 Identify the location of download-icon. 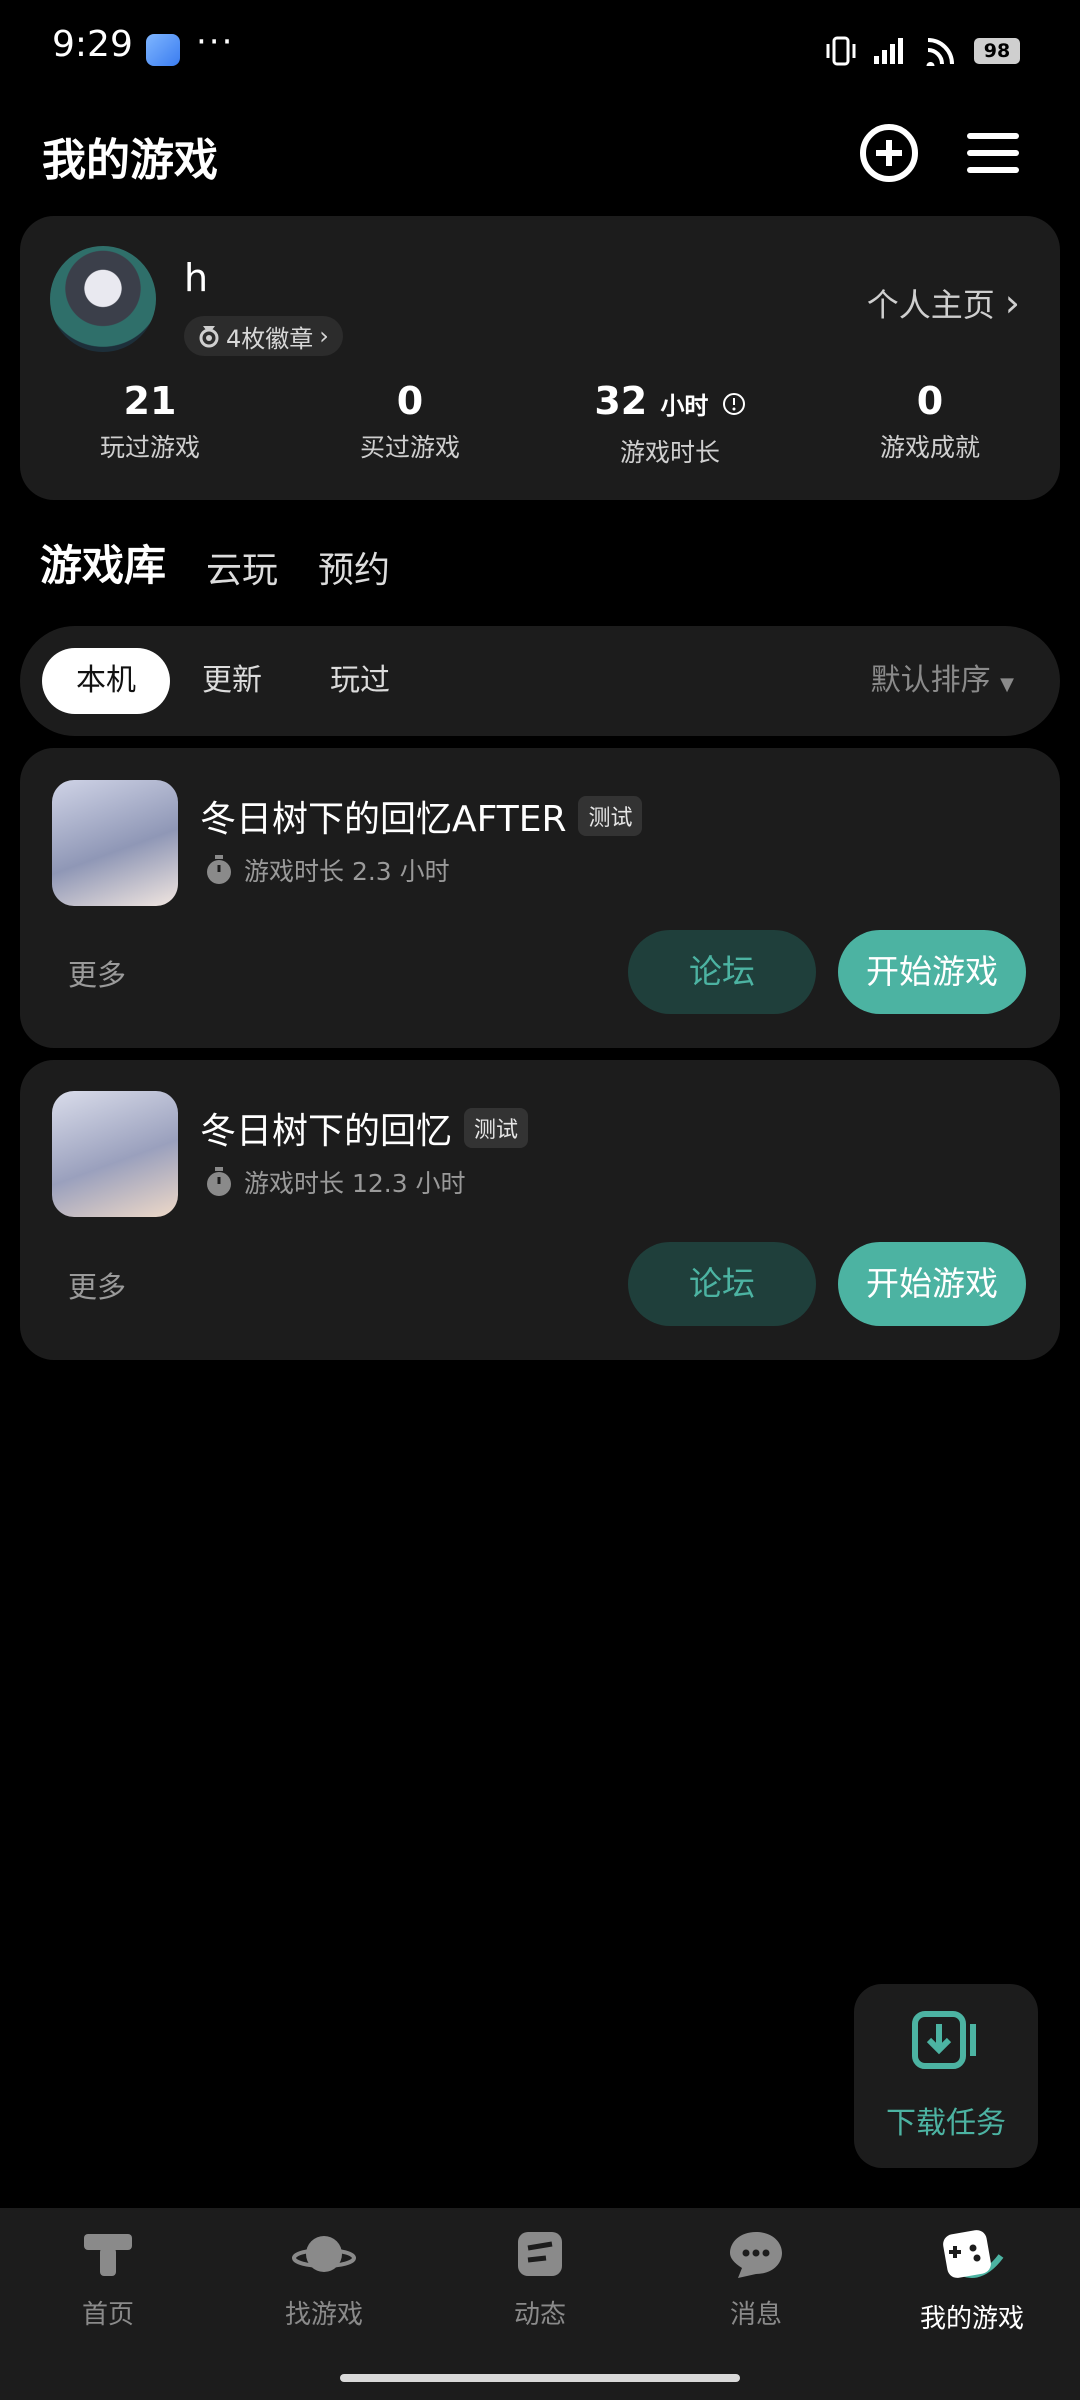
(944, 2040).